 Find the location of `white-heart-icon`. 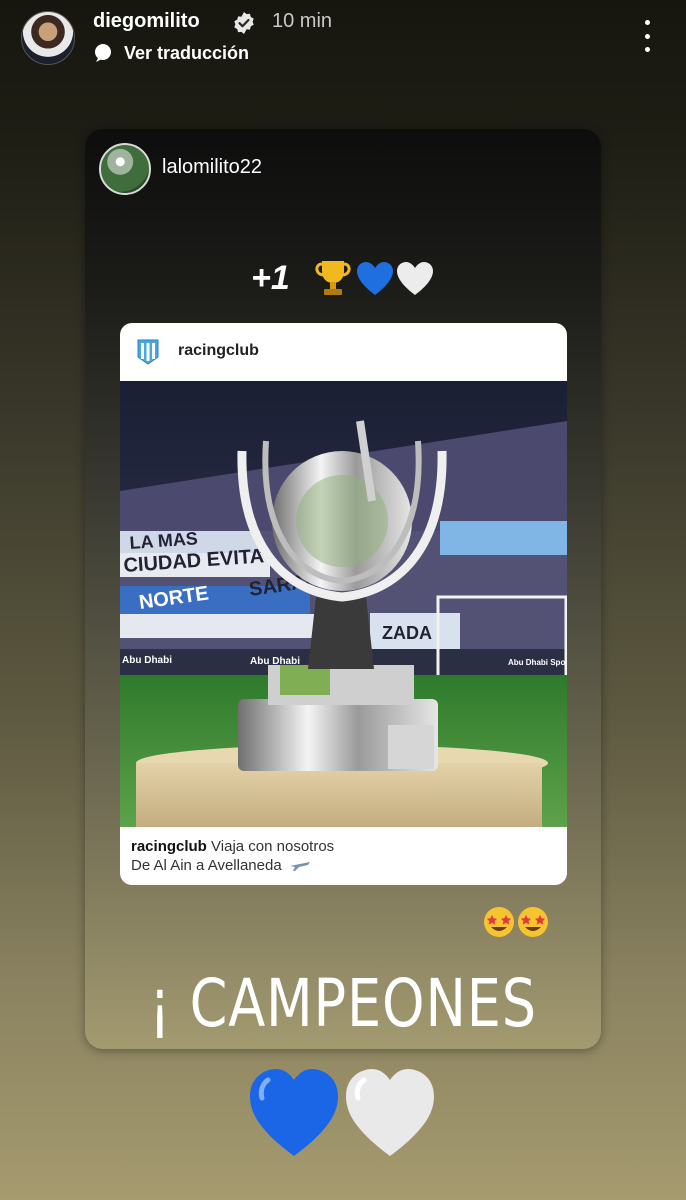

white-heart-icon is located at coordinates (415, 278).